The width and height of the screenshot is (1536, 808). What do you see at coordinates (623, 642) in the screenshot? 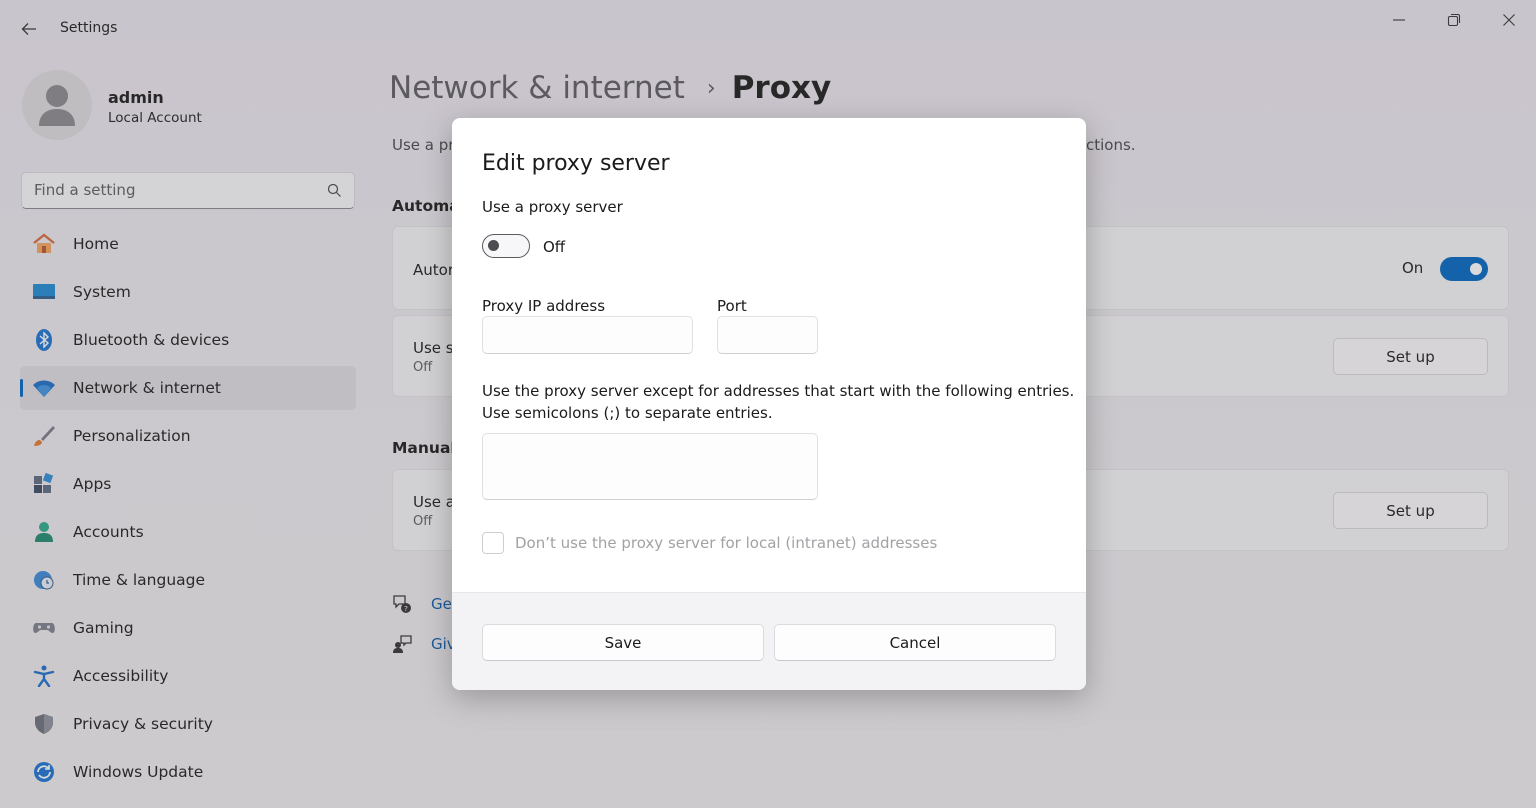
I see `save-button: Save` at bounding box center [623, 642].